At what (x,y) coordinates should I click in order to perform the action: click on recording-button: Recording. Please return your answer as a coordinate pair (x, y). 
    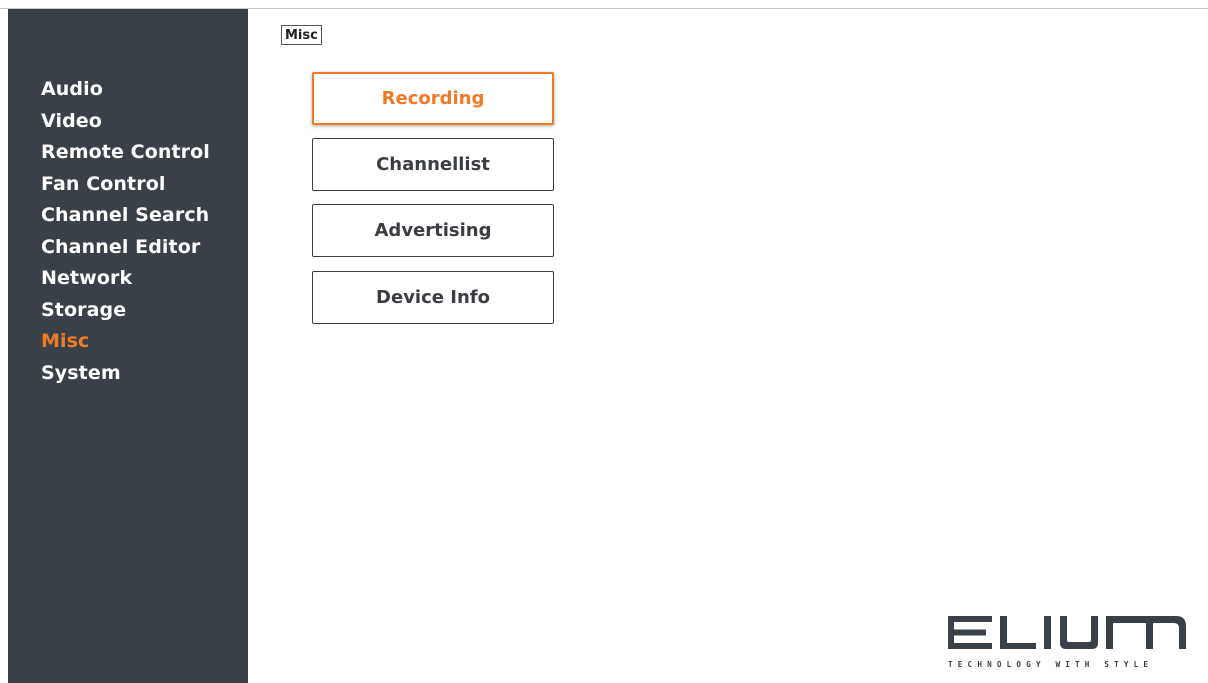
    Looking at the image, I should click on (433, 98).